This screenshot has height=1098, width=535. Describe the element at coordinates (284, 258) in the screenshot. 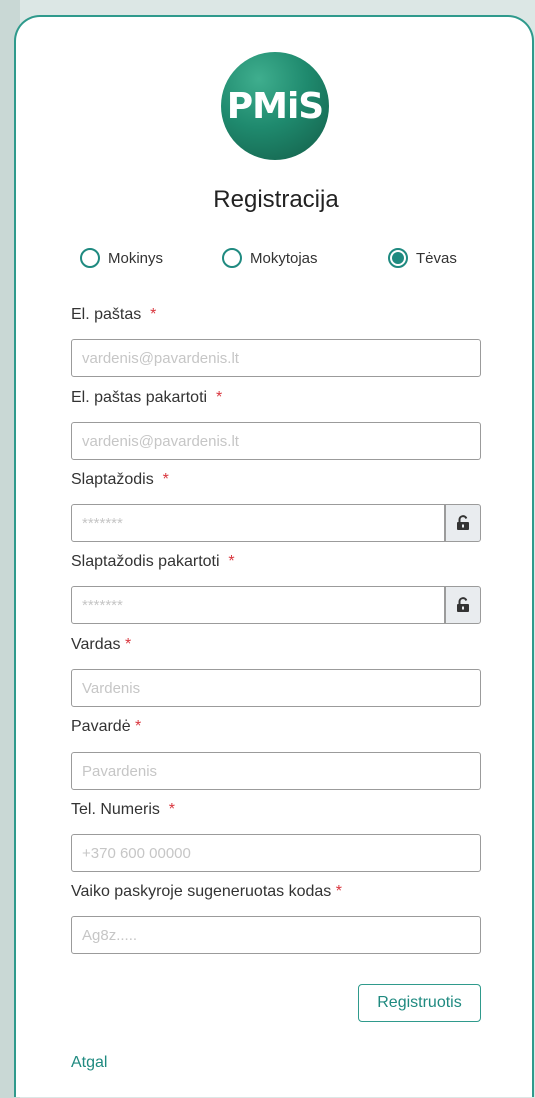

I see `role-label: Mokytojas` at that location.